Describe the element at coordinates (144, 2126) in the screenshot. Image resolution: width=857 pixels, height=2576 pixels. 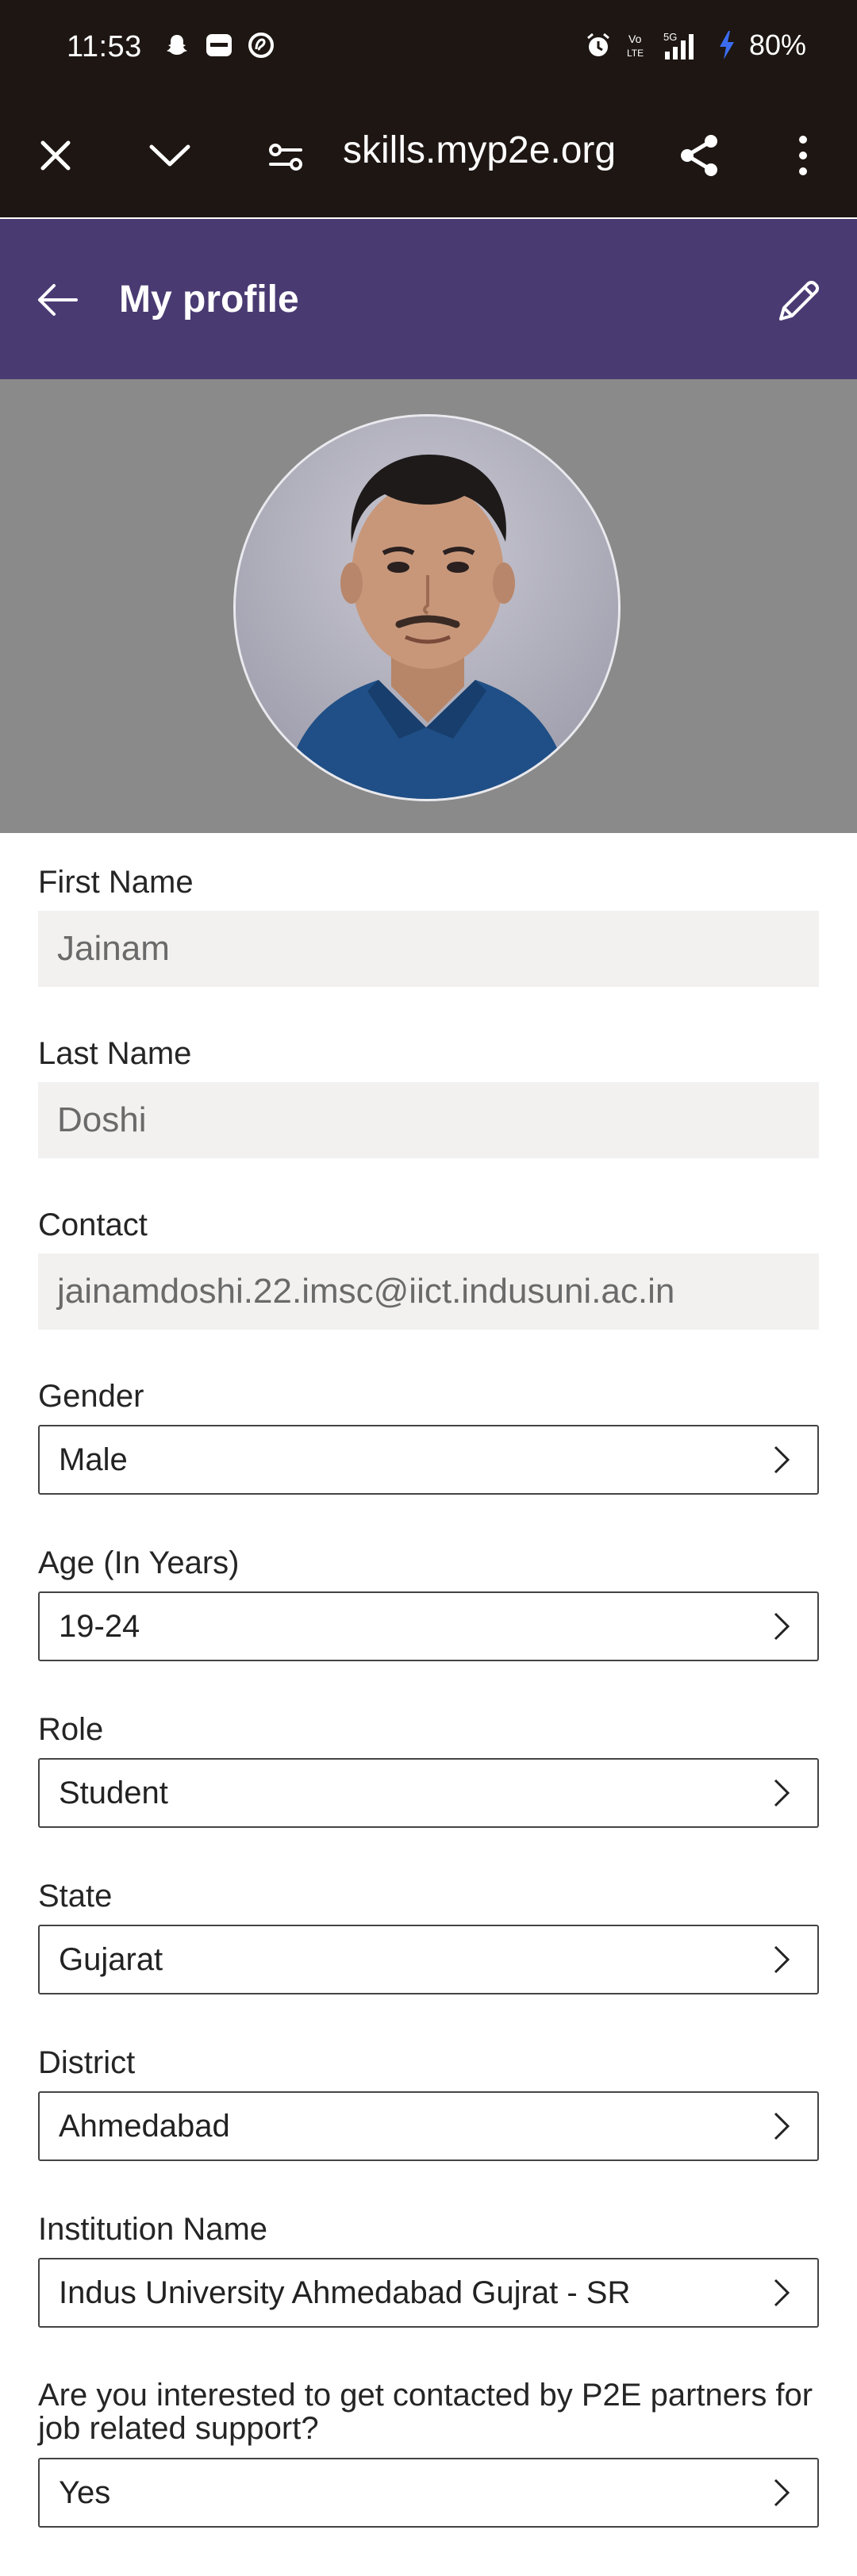
I see `district-value: Ahmedabad` at that location.